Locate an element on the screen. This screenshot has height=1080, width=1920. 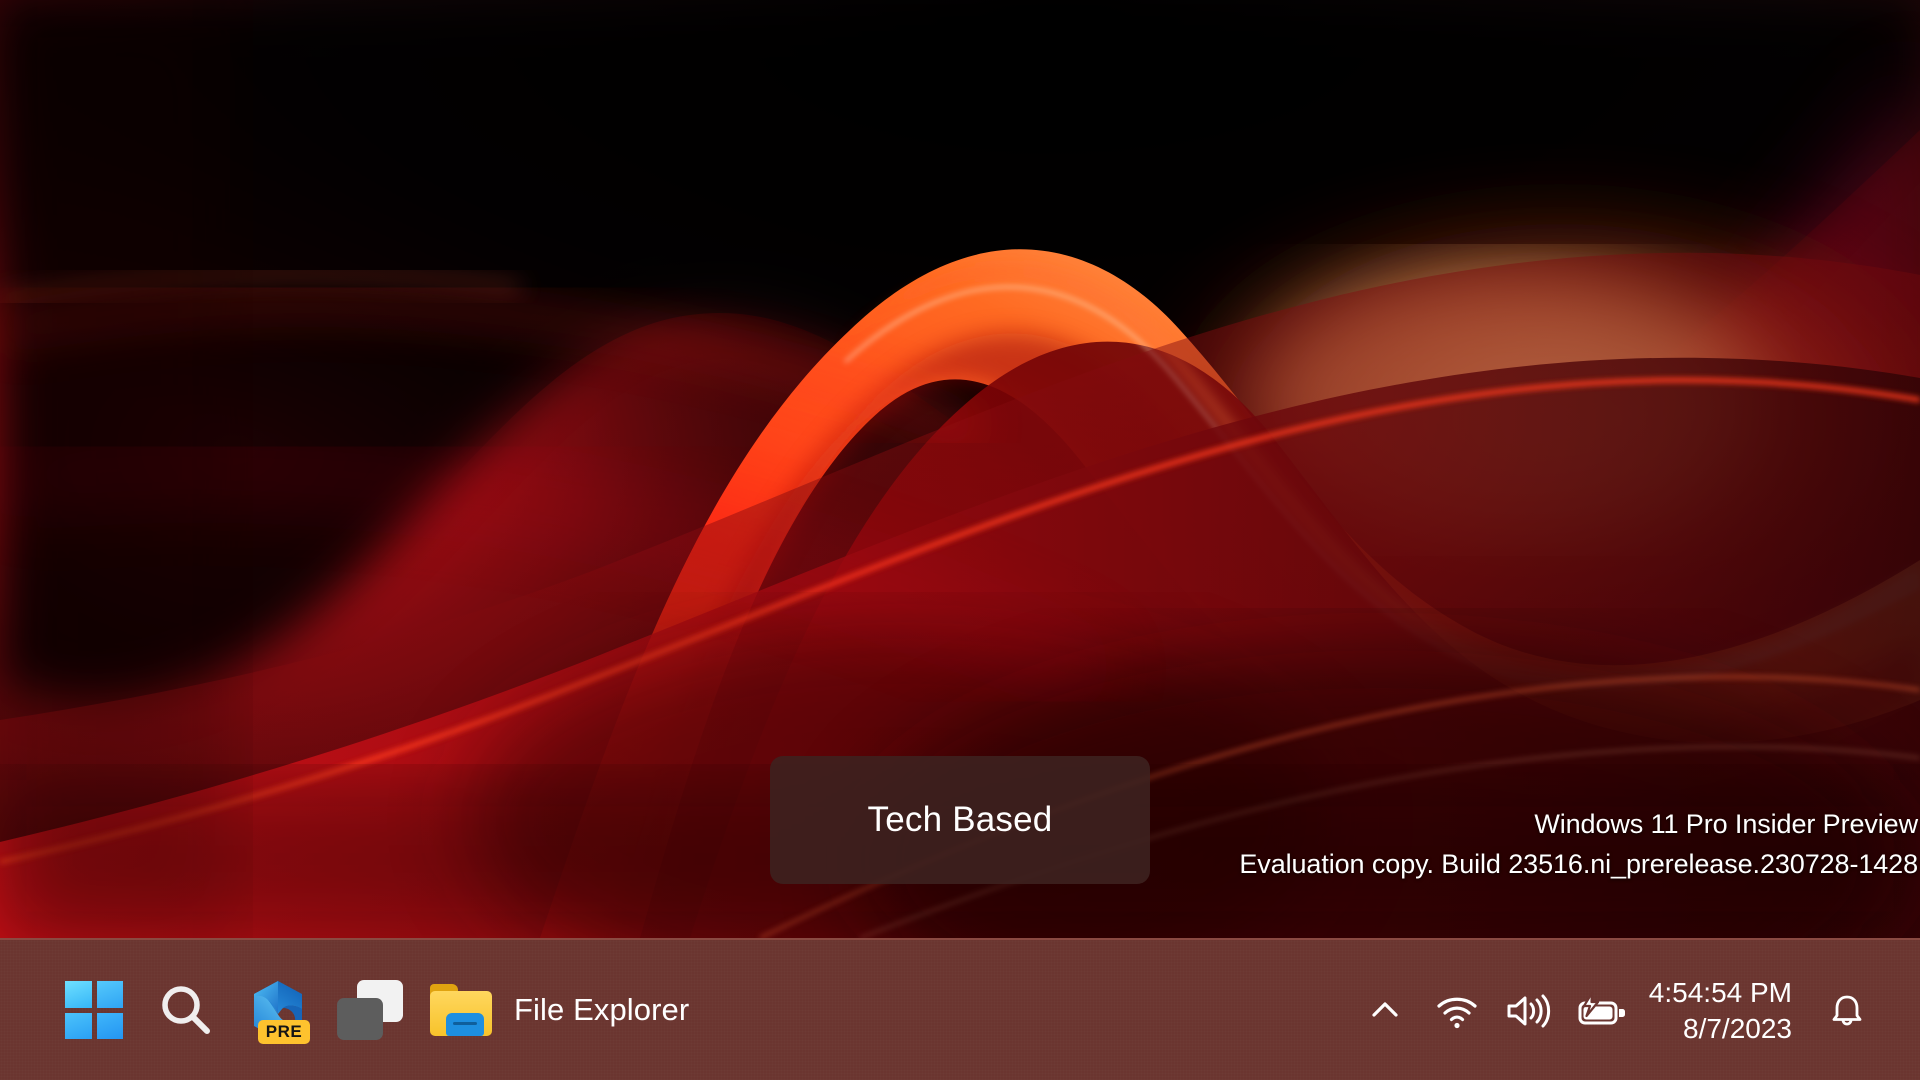
chevron-up-icon is located at coordinates (1385, 1009).